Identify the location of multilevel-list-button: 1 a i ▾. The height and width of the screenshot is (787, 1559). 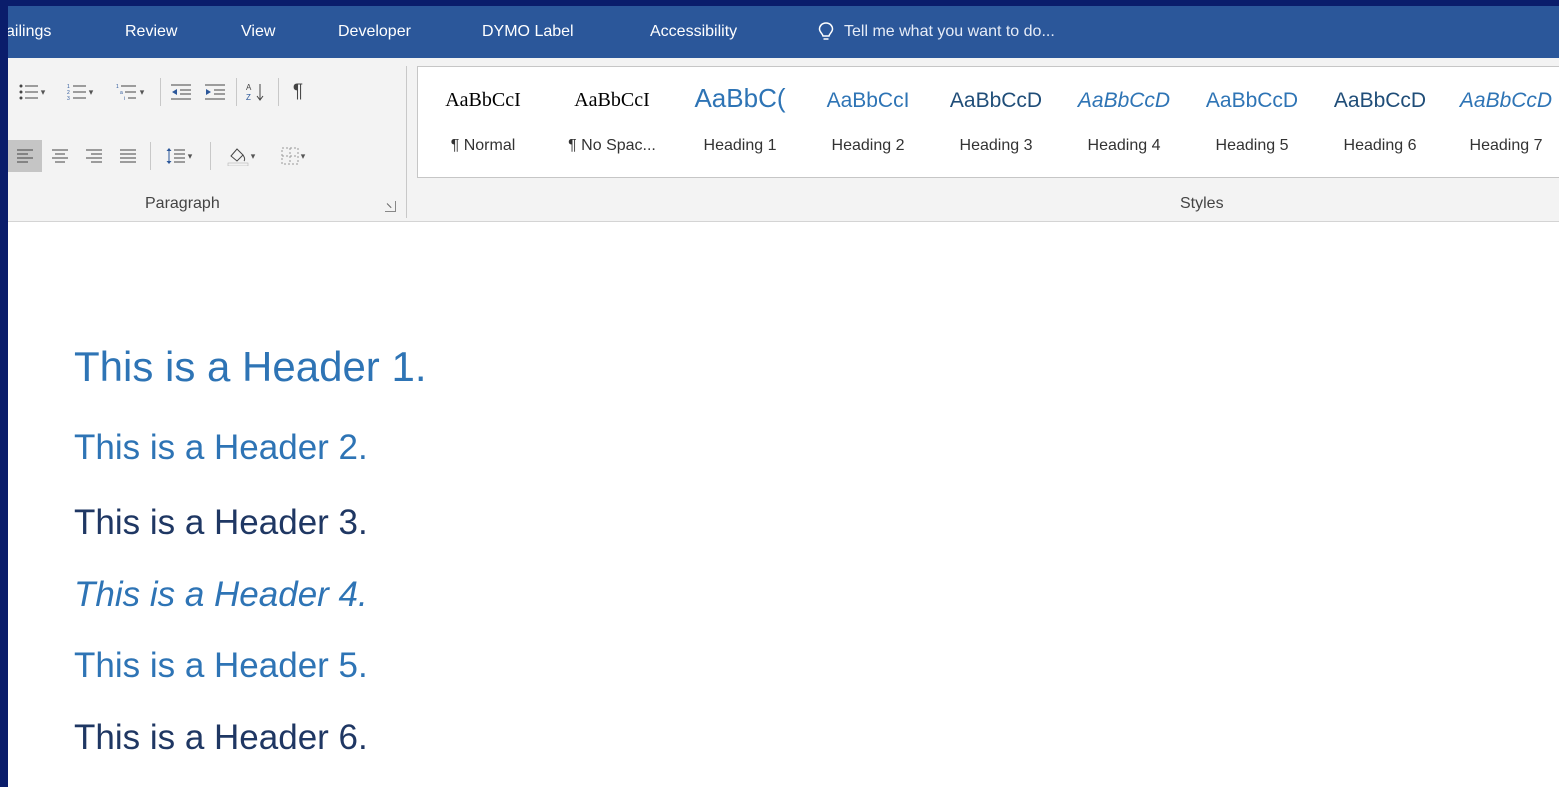
(130, 92).